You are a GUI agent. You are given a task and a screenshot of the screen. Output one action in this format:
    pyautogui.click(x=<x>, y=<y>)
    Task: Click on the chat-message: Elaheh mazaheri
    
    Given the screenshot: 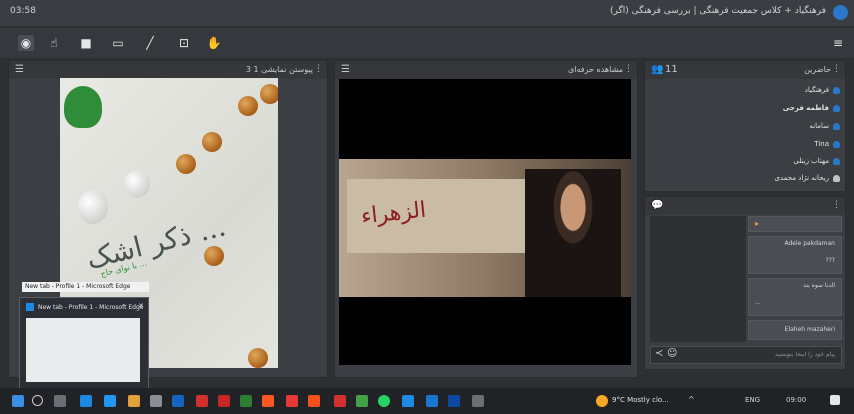 What is the action you would take?
    pyautogui.click(x=795, y=330)
    